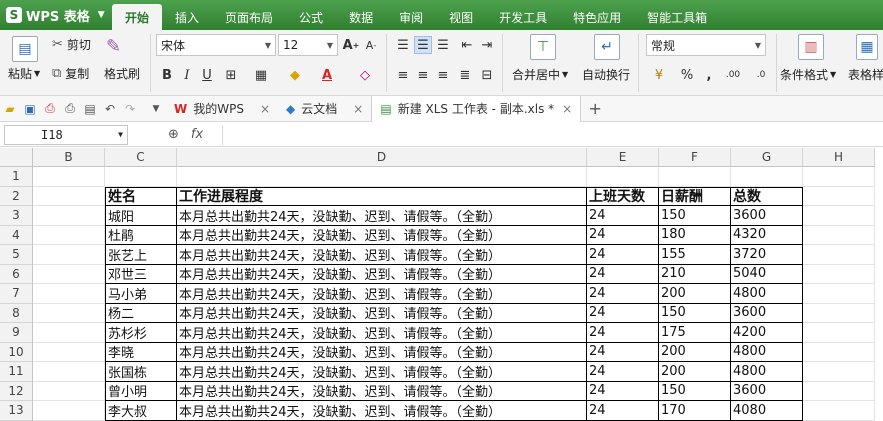 The height and width of the screenshot is (421, 883). What do you see at coordinates (523, 17) in the screenshot?
I see `tab-developer: 开发工具` at bounding box center [523, 17].